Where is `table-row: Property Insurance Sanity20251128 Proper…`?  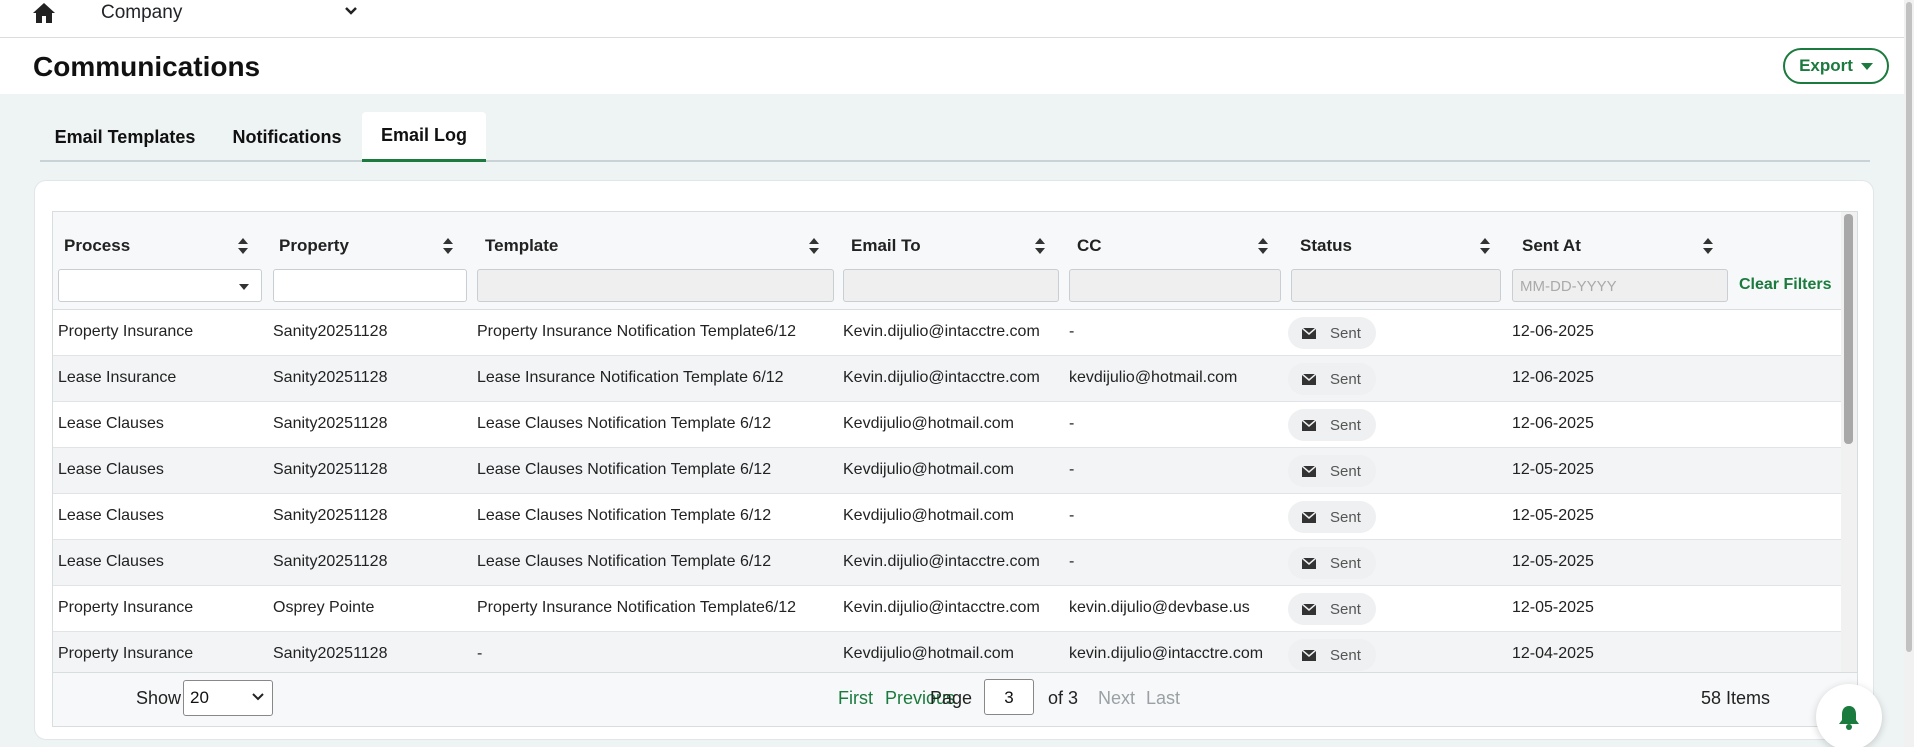
table-row: Property Insurance Sanity20251128 Proper… is located at coordinates (947, 333).